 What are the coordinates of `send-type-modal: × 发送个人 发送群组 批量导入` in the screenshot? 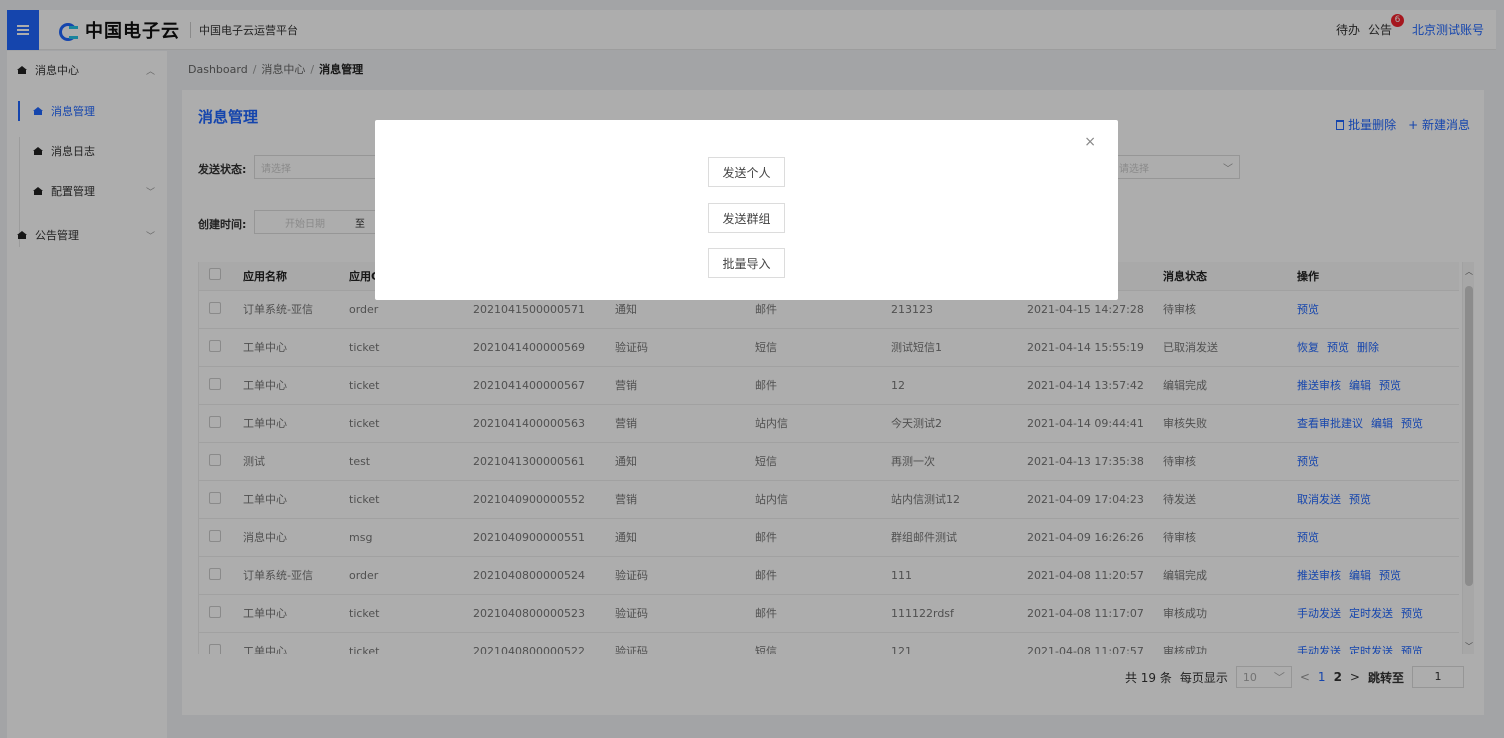 It's located at (746, 210).